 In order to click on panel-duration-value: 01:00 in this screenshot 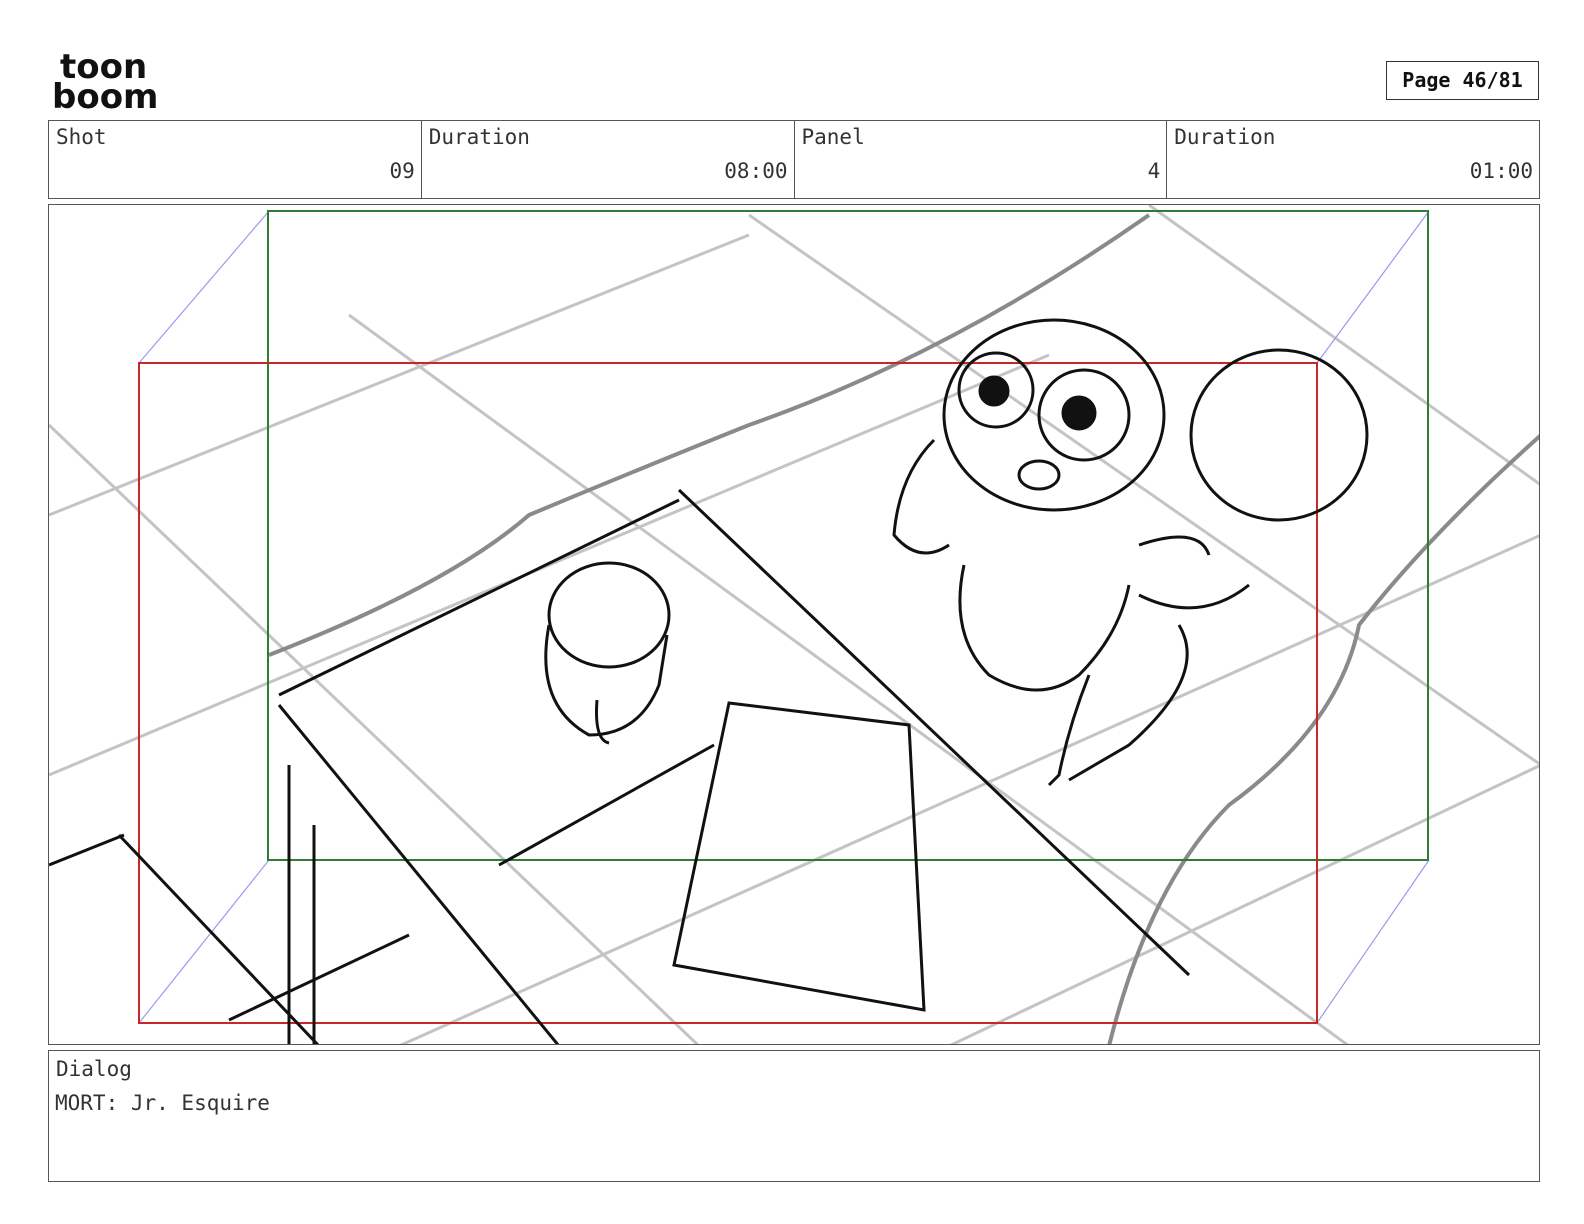, I will do `click(1501, 171)`.